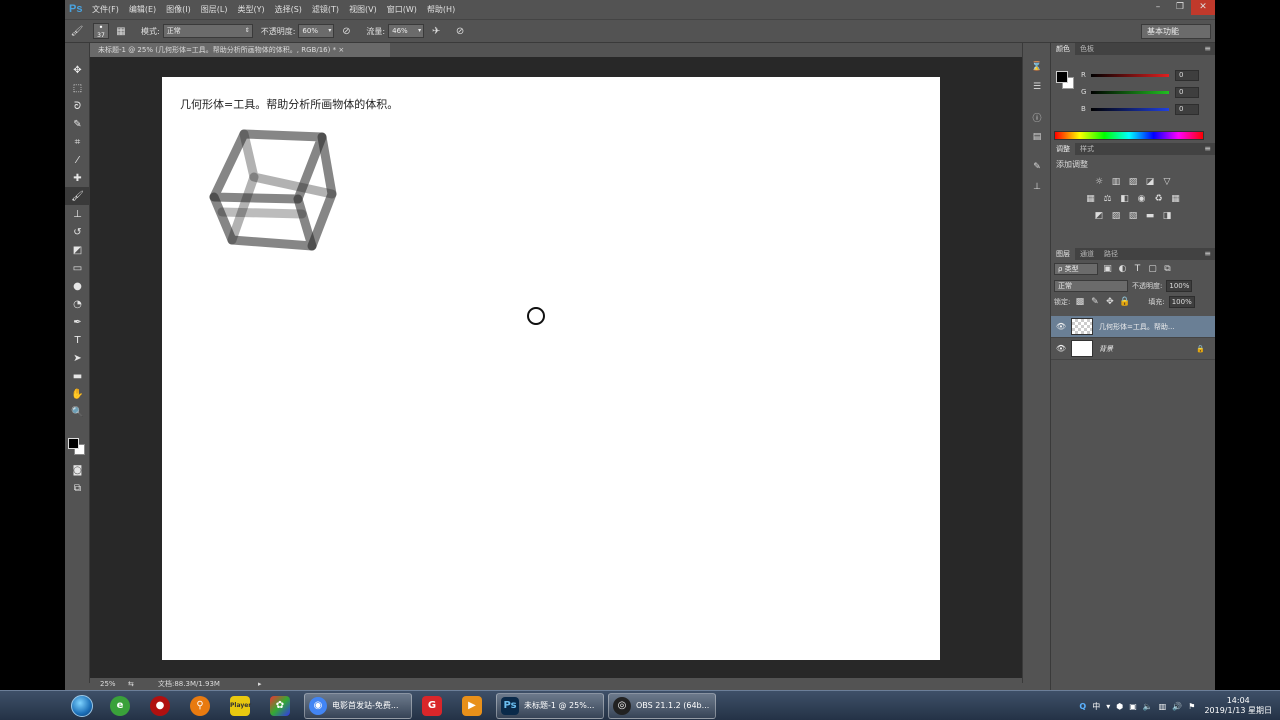  What do you see at coordinates (77, 106) in the screenshot?
I see `lasso-tool-icon: ᘐ` at bounding box center [77, 106].